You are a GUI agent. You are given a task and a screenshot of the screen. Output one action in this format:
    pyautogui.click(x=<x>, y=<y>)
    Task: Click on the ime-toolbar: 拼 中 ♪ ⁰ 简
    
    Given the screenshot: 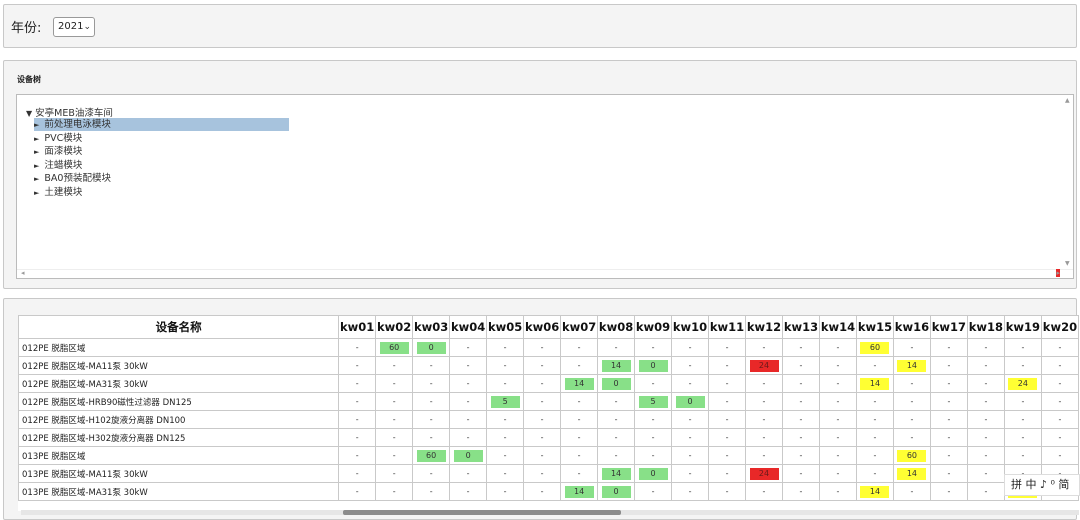 What is the action you would take?
    pyautogui.click(x=1042, y=485)
    